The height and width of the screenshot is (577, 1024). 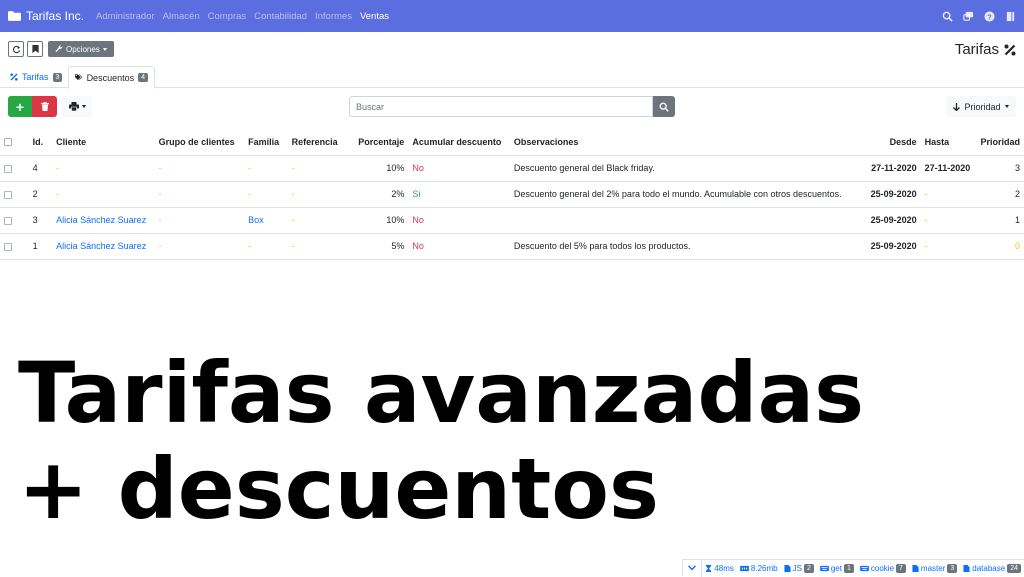 I want to click on cell-desde: 25-09-2020, so click(x=887, y=194).